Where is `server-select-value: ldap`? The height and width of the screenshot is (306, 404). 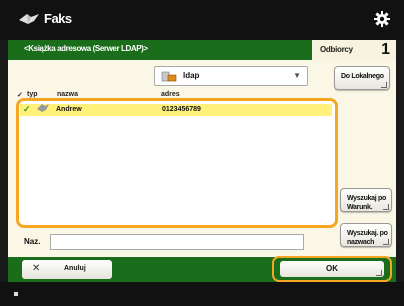 server-select-value: ldap is located at coordinates (191, 75).